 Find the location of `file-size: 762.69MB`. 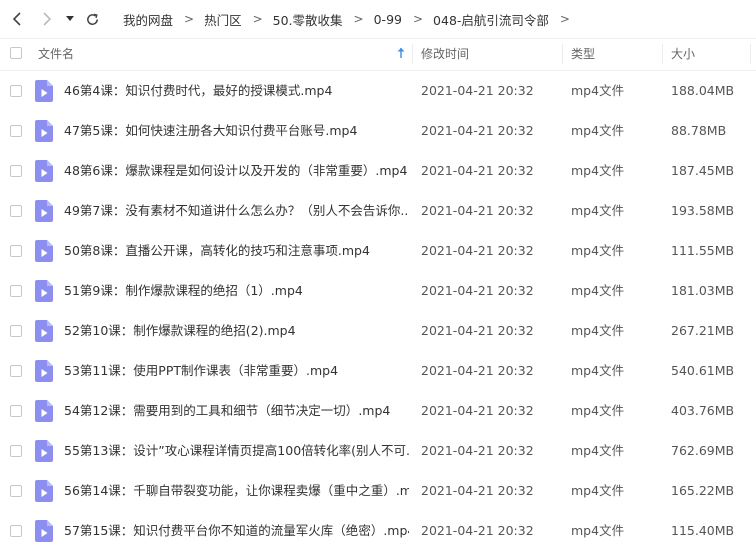

file-size: 762.69MB is located at coordinates (703, 450).